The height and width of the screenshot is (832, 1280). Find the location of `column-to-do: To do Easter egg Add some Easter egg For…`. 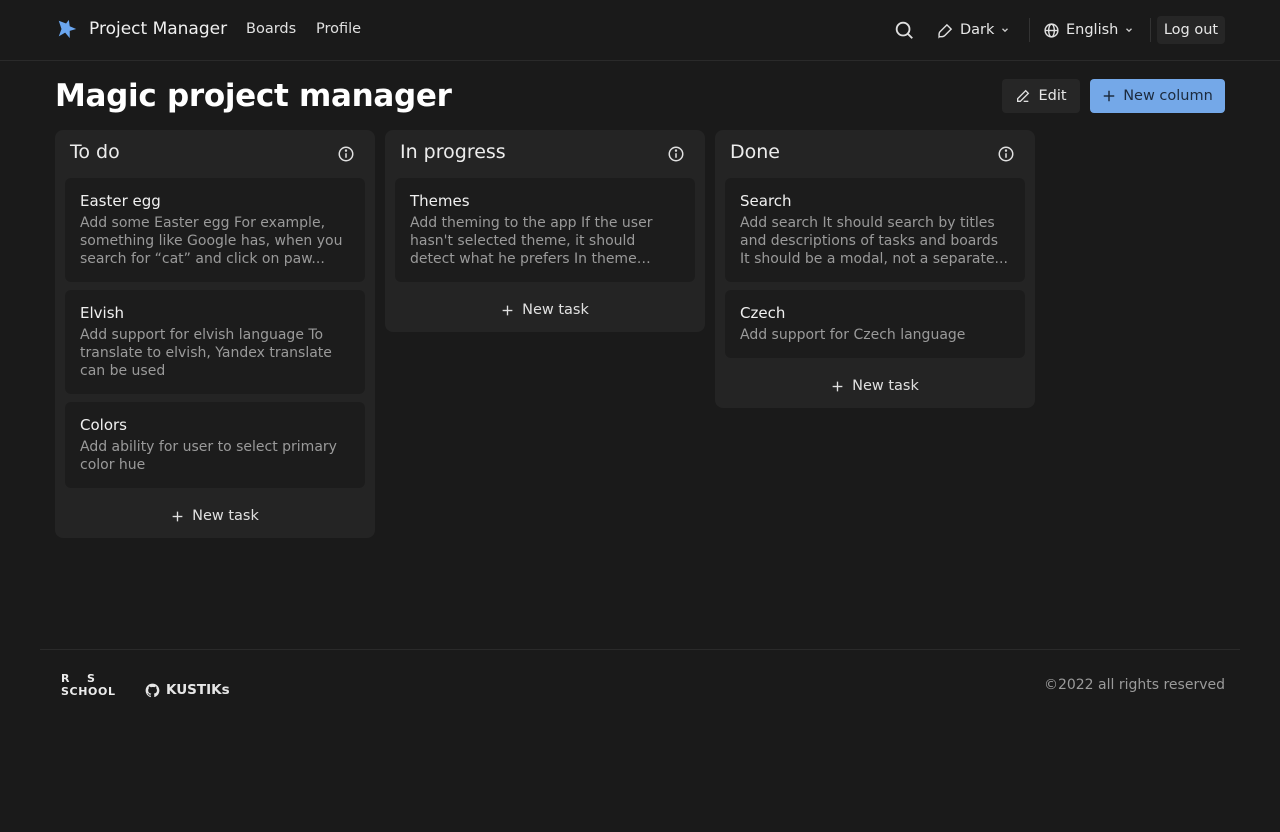

column-to-do: To do Easter egg Add some Easter egg For… is located at coordinates (215, 334).